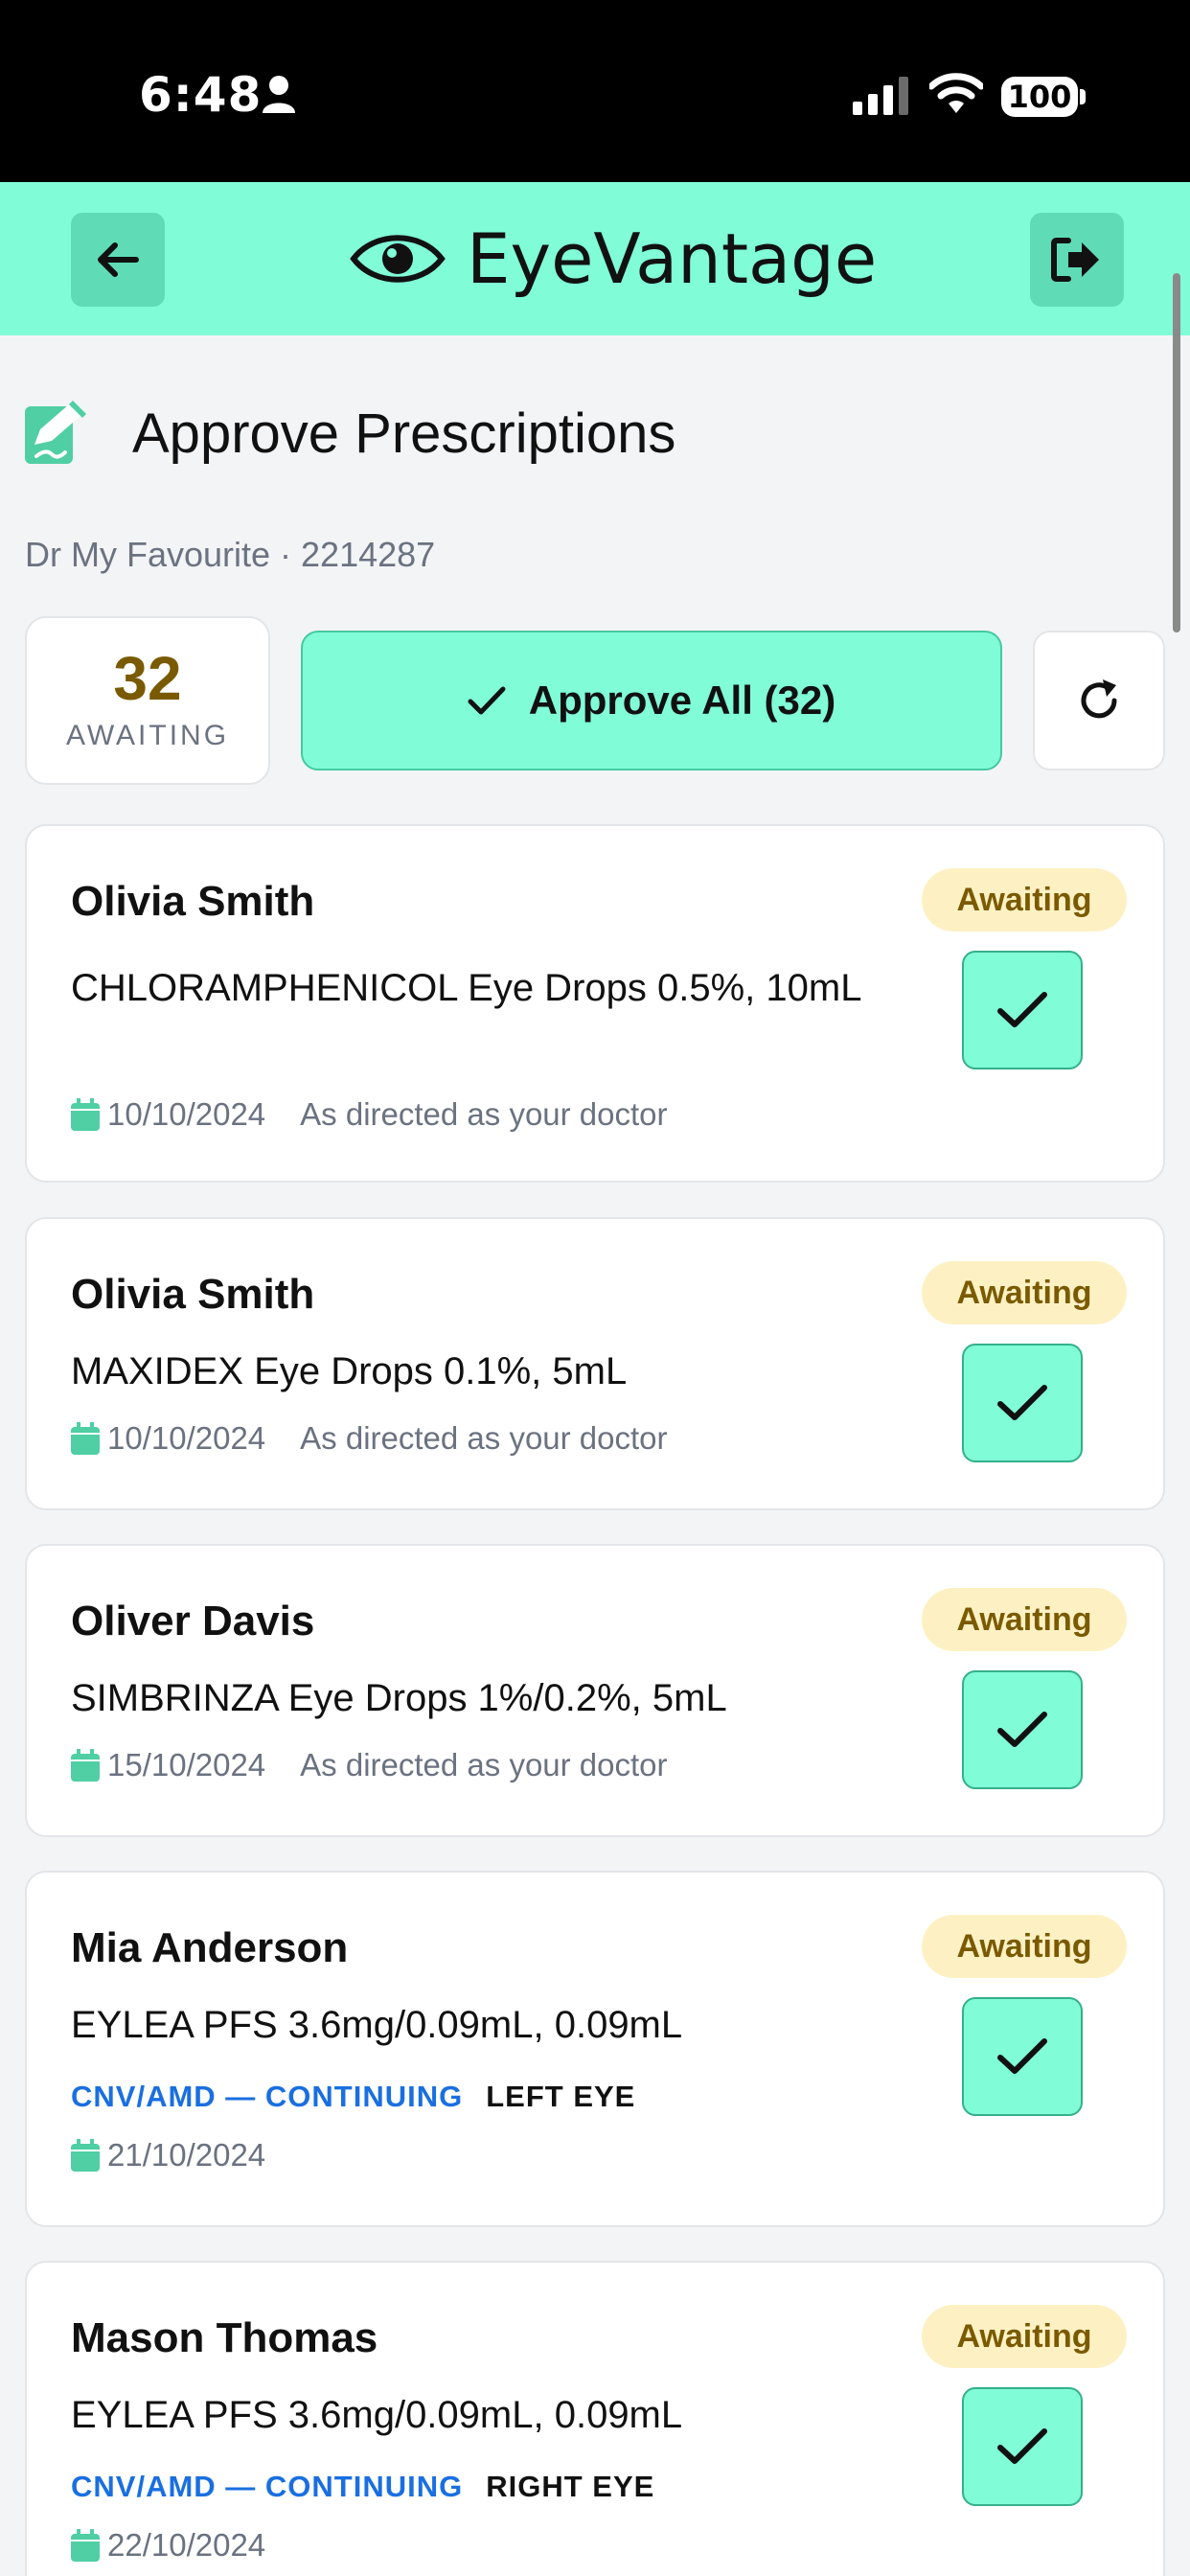  I want to click on awaiting-count-box: 32 AWAITING, so click(148, 700).